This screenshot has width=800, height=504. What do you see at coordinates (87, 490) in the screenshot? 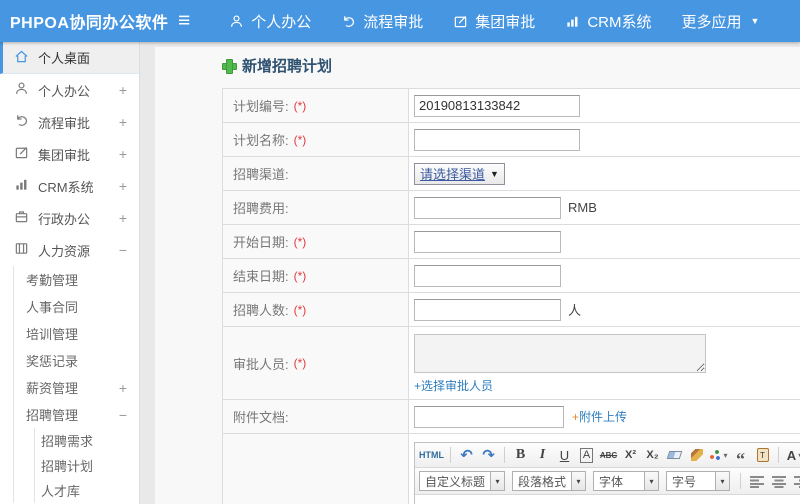
I see `sidebar-item-talent-pool: 人才库` at bounding box center [87, 490].